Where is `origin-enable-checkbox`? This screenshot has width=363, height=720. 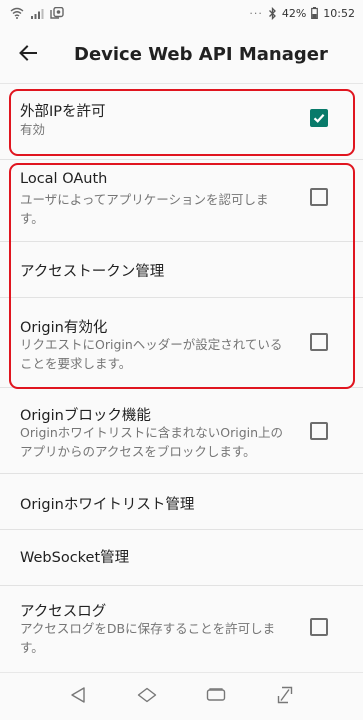 origin-enable-checkbox is located at coordinates (319, 342).